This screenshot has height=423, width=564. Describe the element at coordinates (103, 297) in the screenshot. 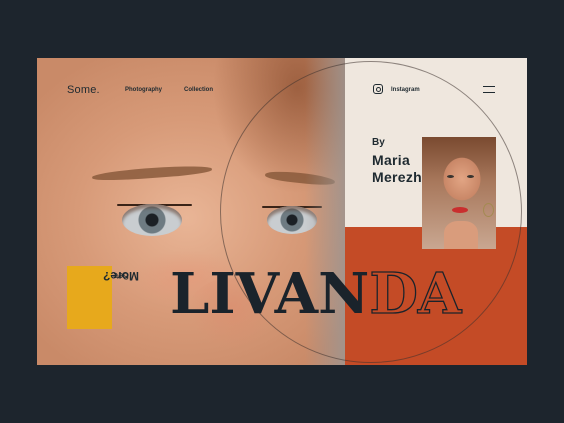

I see `see-more-button: See More?` at that location.